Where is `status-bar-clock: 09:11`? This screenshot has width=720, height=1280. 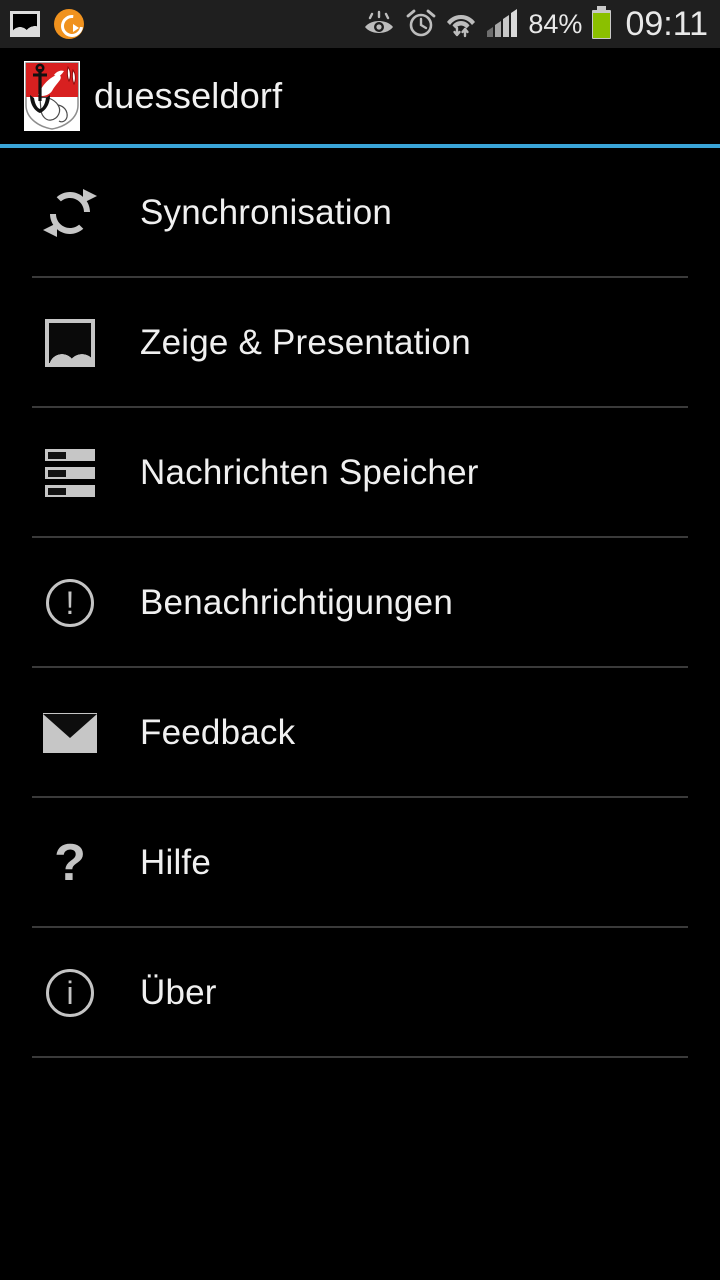
status-bar-clock: 09:11 is located at coordinates (666, 24).